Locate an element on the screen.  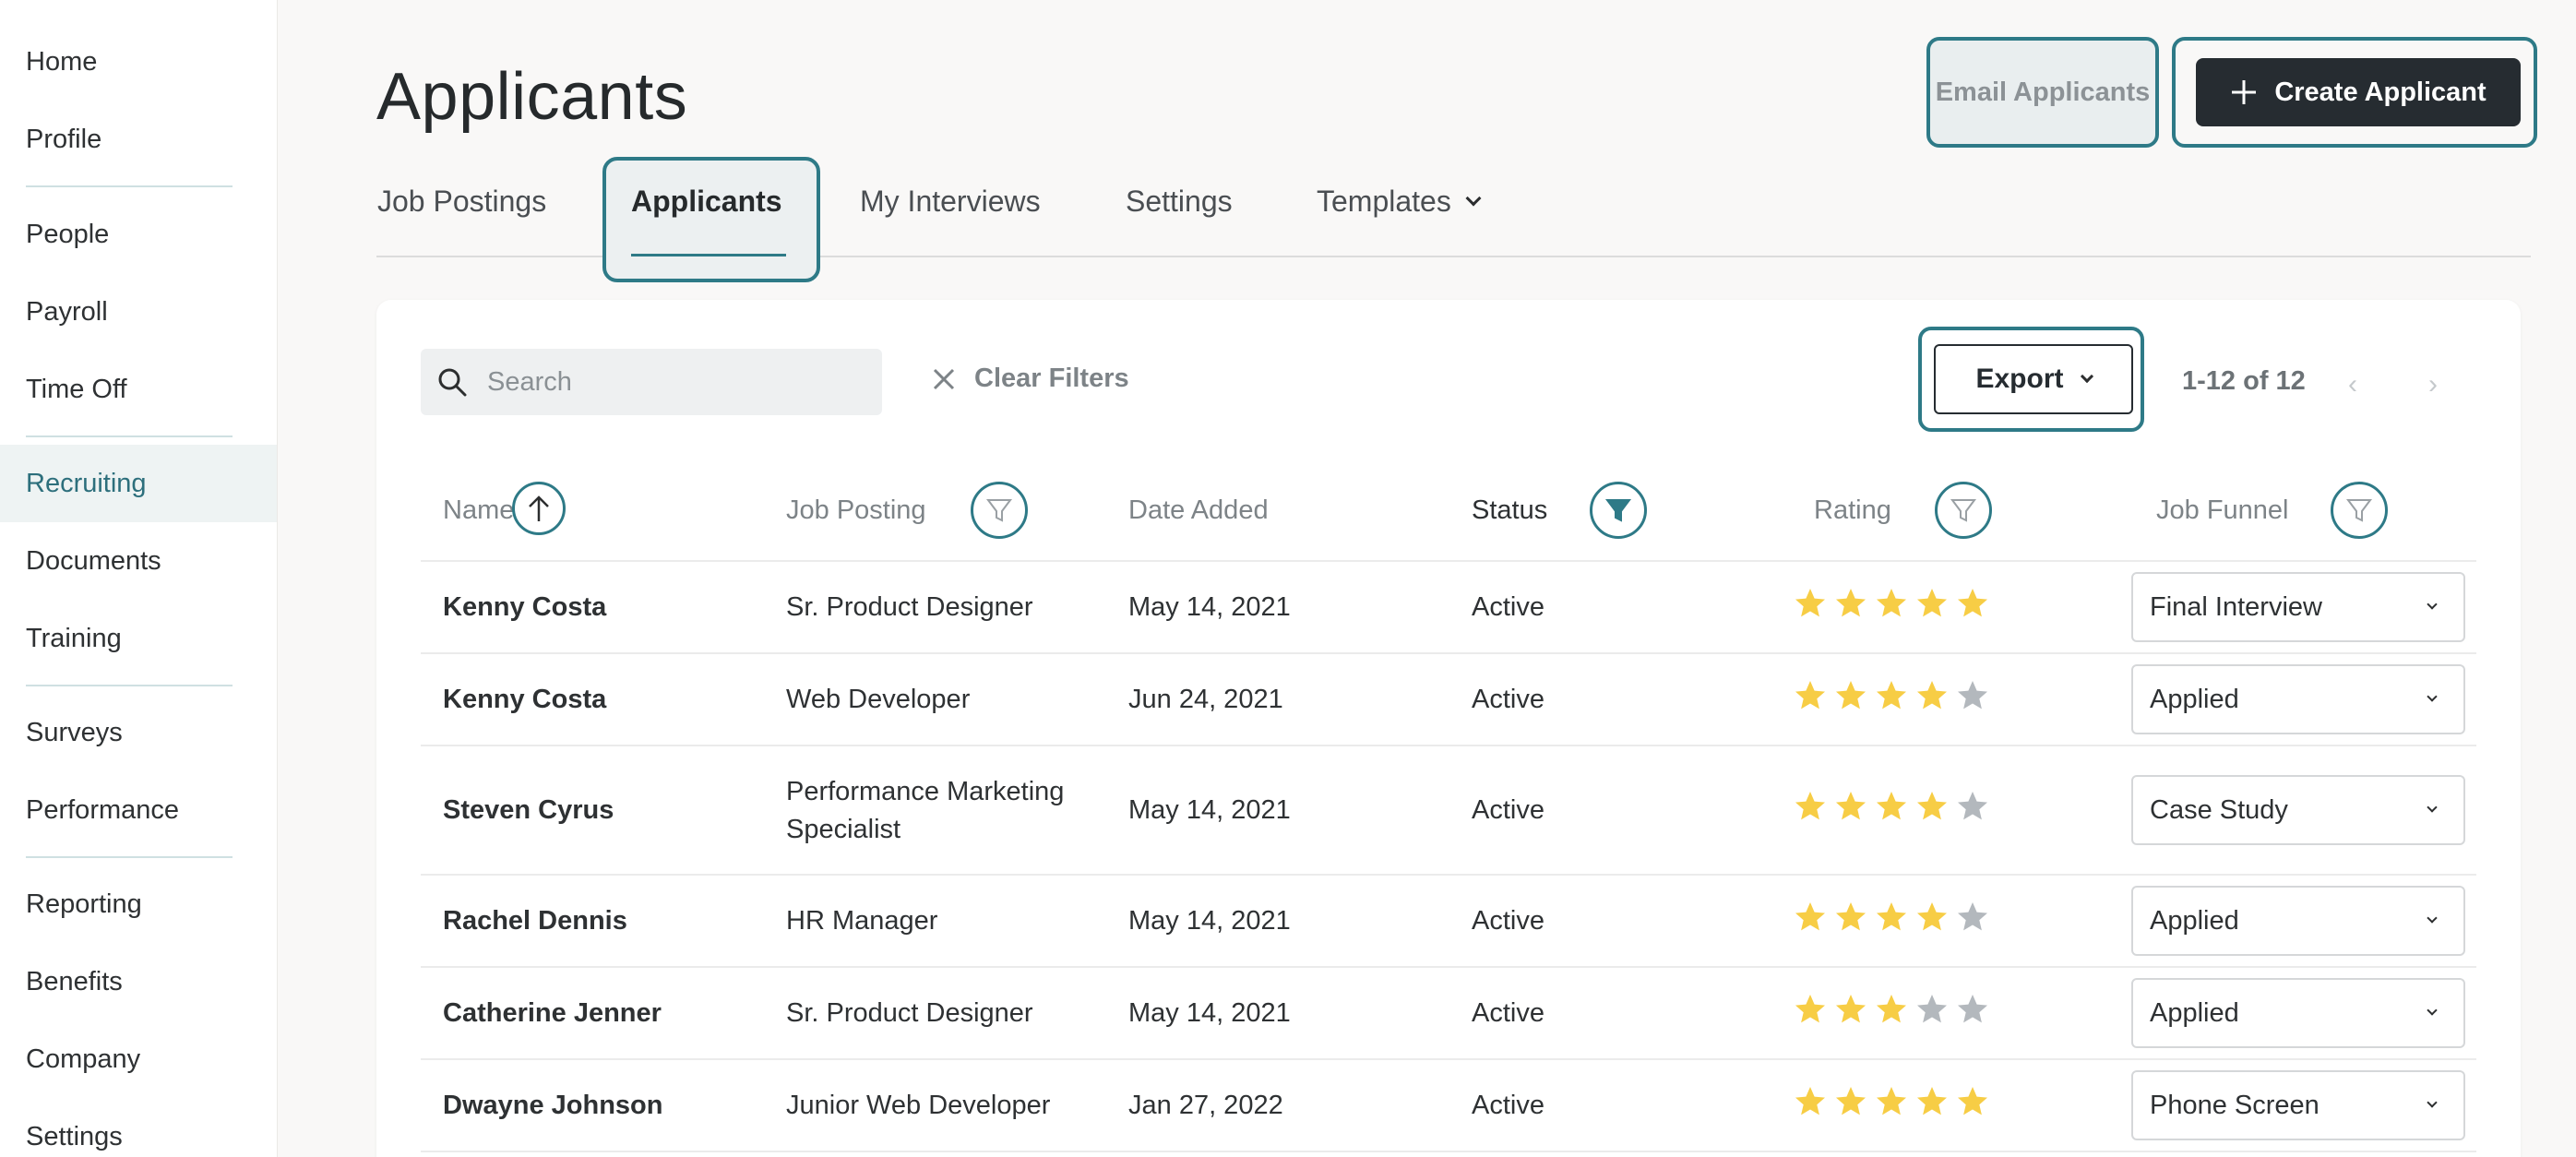
column-header-status: Status is located at coordinates (1509, 510).